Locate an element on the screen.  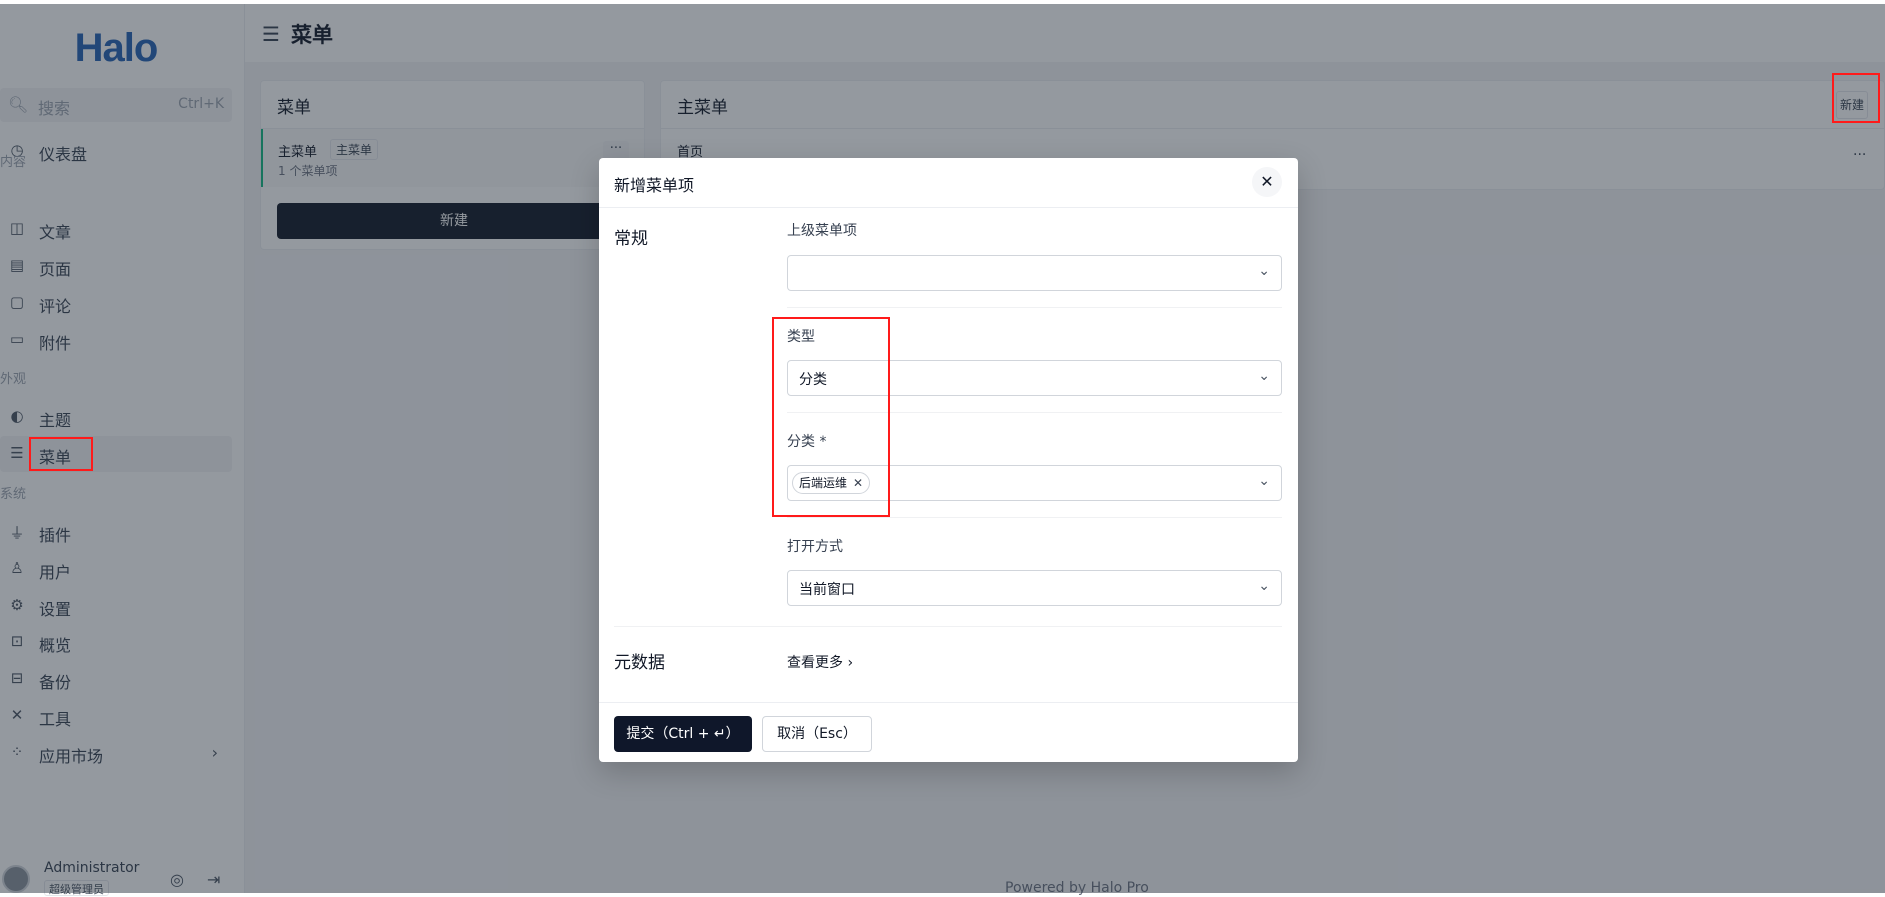
see-more-label: 查看更多 is located at coordinates (815, 663).